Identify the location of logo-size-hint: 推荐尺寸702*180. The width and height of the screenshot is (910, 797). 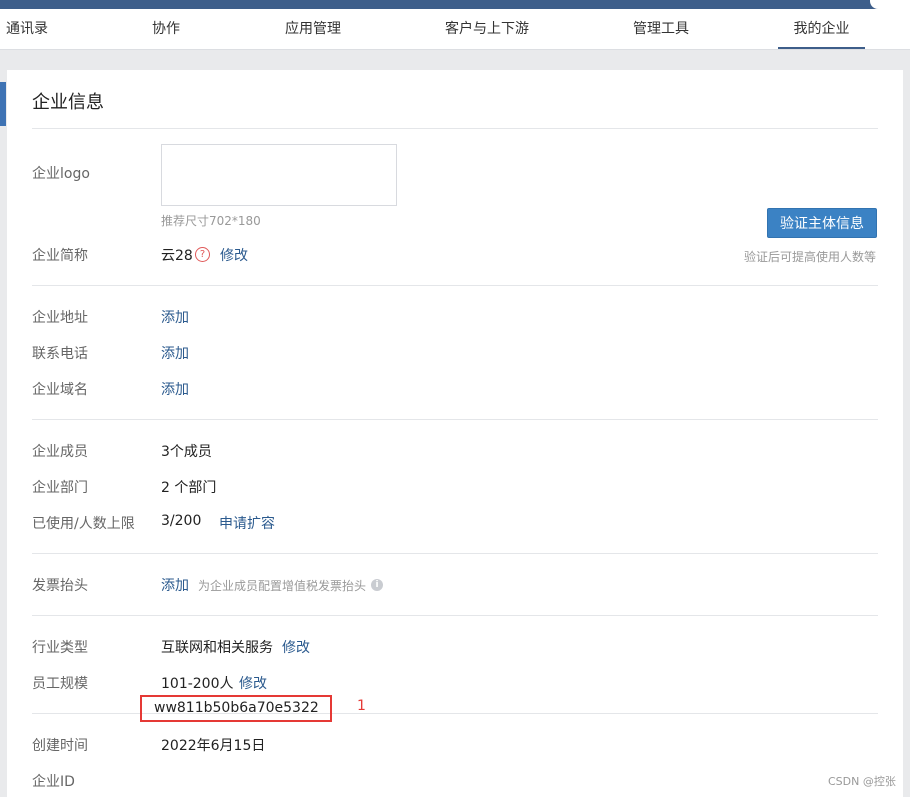
(211, 221).